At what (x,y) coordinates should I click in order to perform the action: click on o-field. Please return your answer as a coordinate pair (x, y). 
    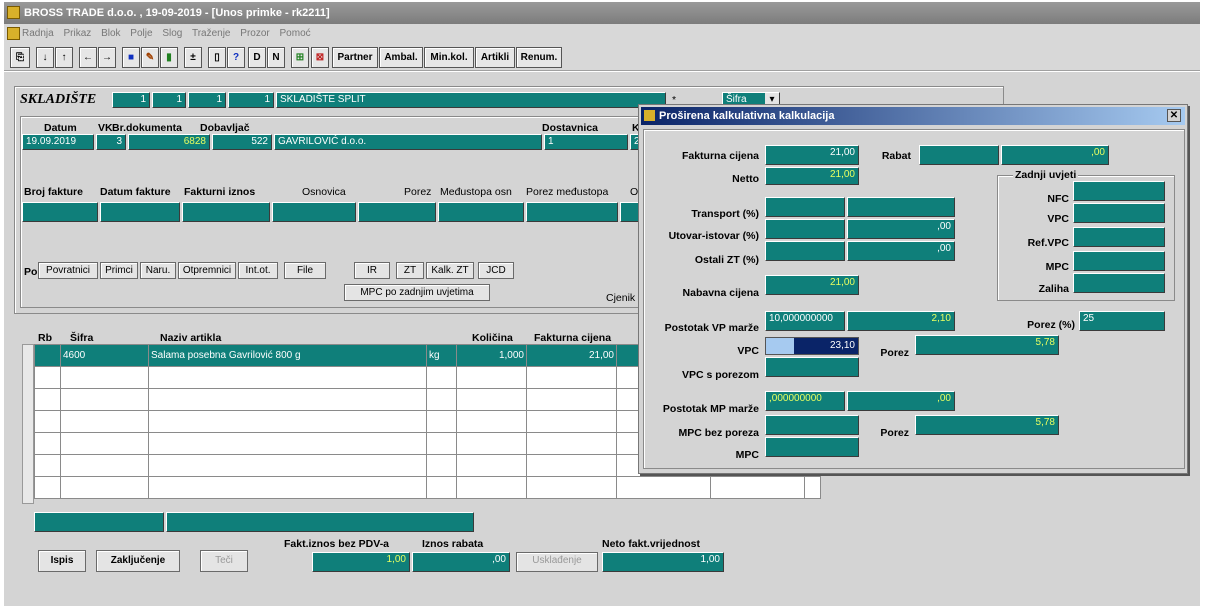
    Looking at the image, I should click on (630, 212).